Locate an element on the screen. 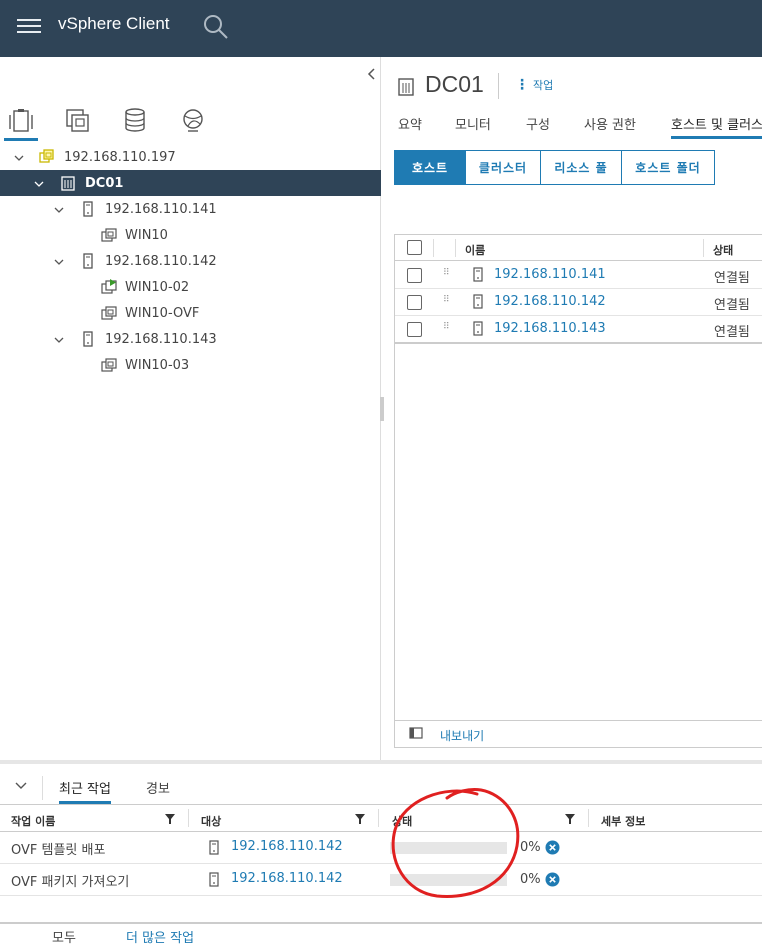 The width and height of the screenshot is (762, 946). filter-all-label: 모두 is located at coordinates (64, 936).